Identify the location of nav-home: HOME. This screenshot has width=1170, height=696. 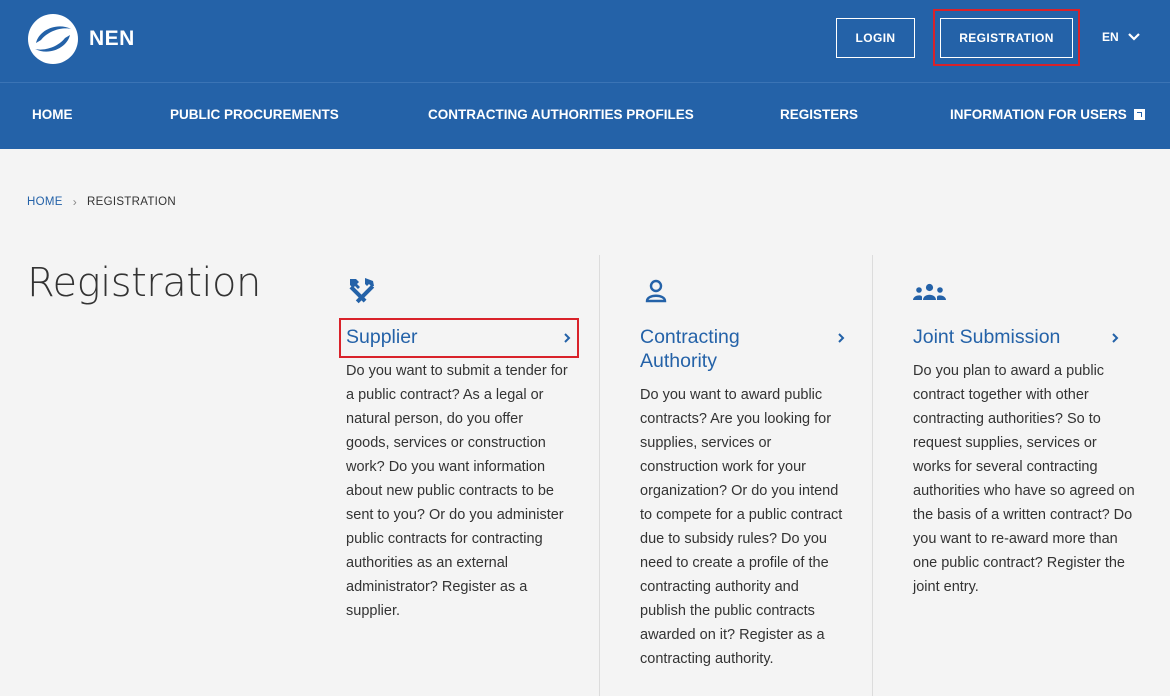
(52, 114).